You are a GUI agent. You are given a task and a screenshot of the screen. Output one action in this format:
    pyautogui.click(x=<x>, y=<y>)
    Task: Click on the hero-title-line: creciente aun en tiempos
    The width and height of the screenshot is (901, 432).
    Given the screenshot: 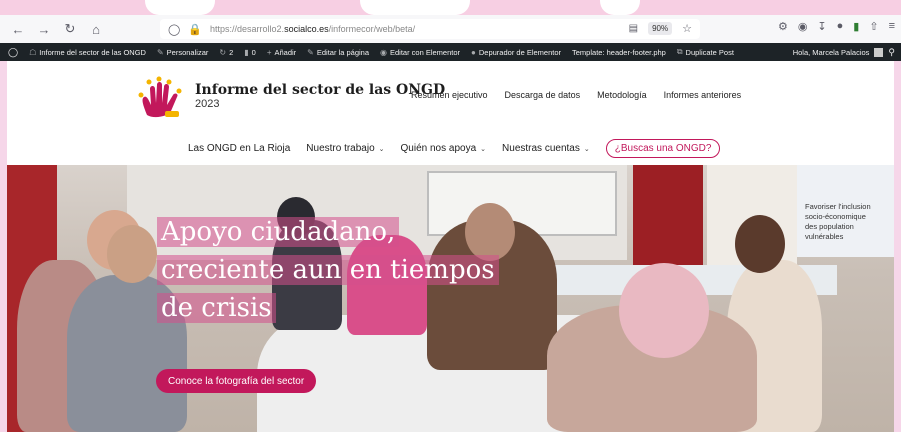 What is the action you would take?
    pyautogui.click(x=328, y=270)
    